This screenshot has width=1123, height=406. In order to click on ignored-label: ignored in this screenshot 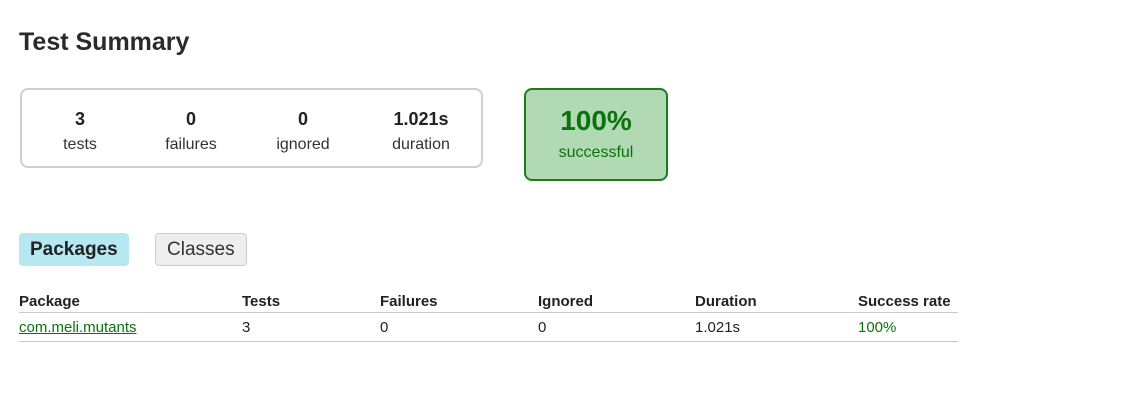, I will do `click(303, 144)`.